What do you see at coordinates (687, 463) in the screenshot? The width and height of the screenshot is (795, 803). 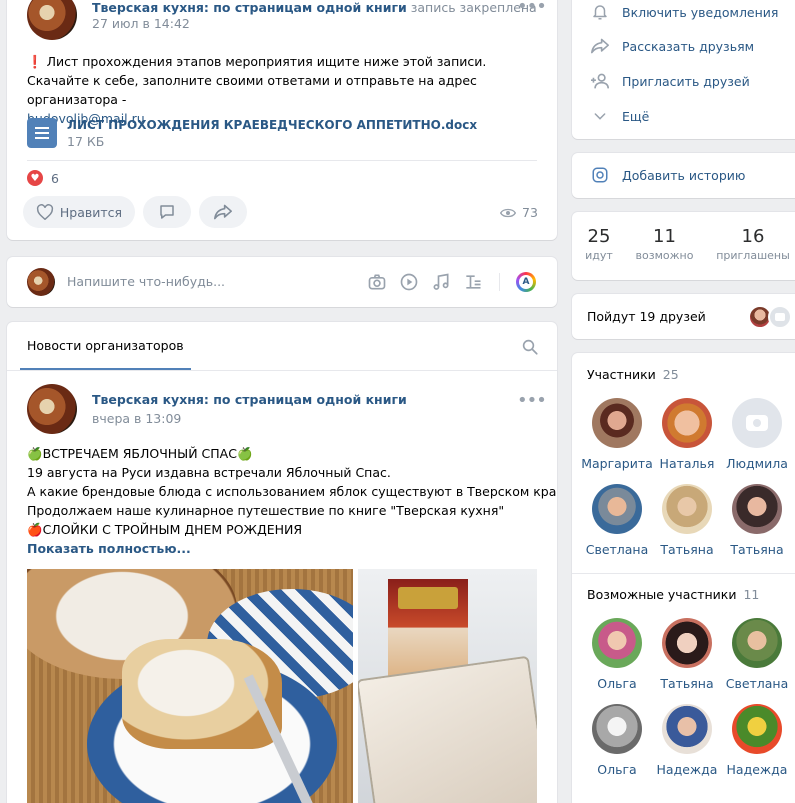 I see `participant-name: Наталья` at bounding box center [687, 463].